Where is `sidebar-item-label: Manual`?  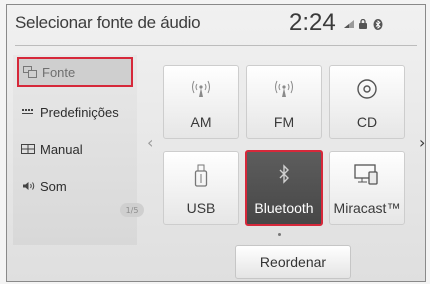
sidebar-item-label: Manual is located at coordinates (61, 149).